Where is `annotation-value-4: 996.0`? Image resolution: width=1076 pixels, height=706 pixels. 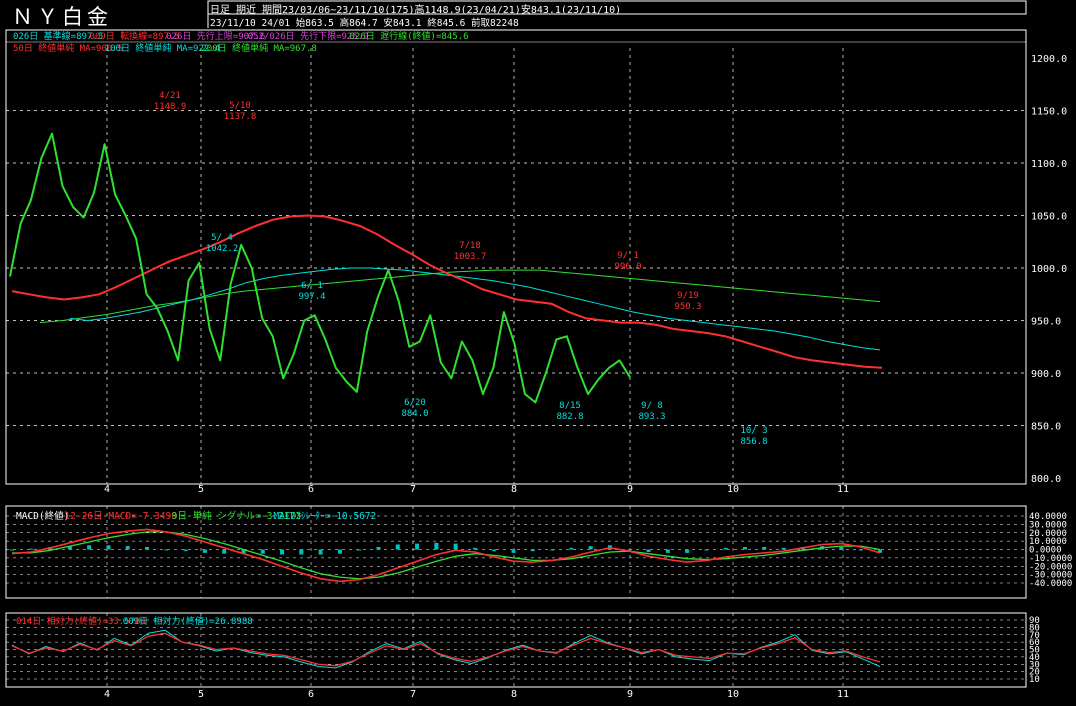 annotation-value-4: 996.0 is located at coordinates (627, 267).